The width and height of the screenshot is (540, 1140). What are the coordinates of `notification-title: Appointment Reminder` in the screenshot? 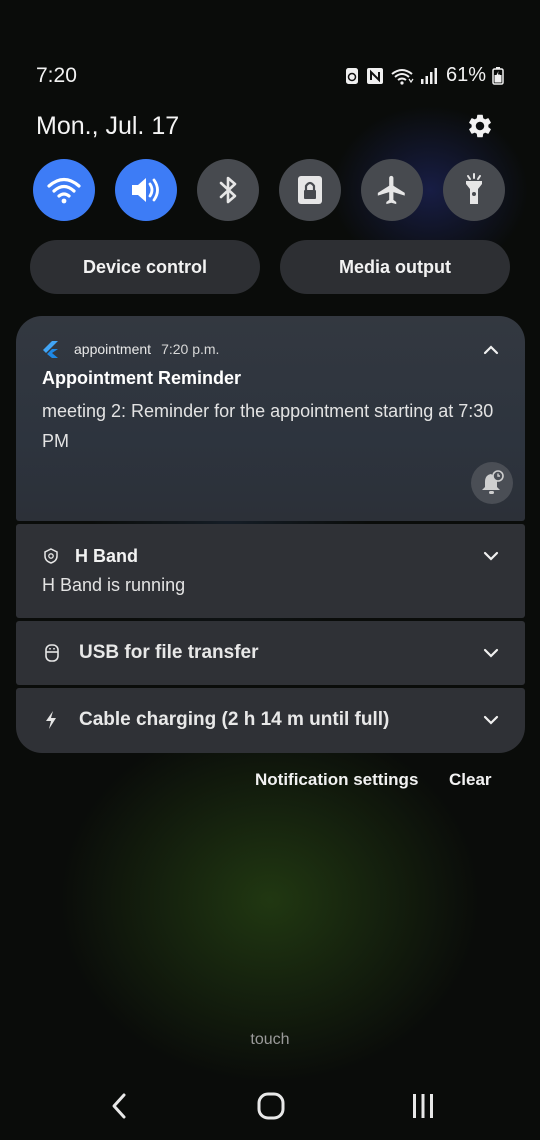 It's located at (142, 378).